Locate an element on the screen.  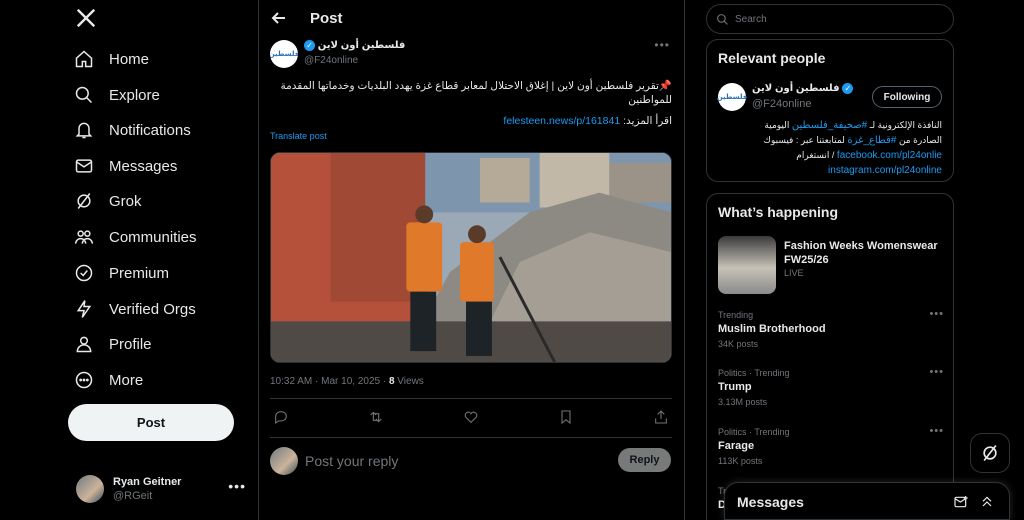
messages-drawer: Messages is located at coordinates (867, 501).